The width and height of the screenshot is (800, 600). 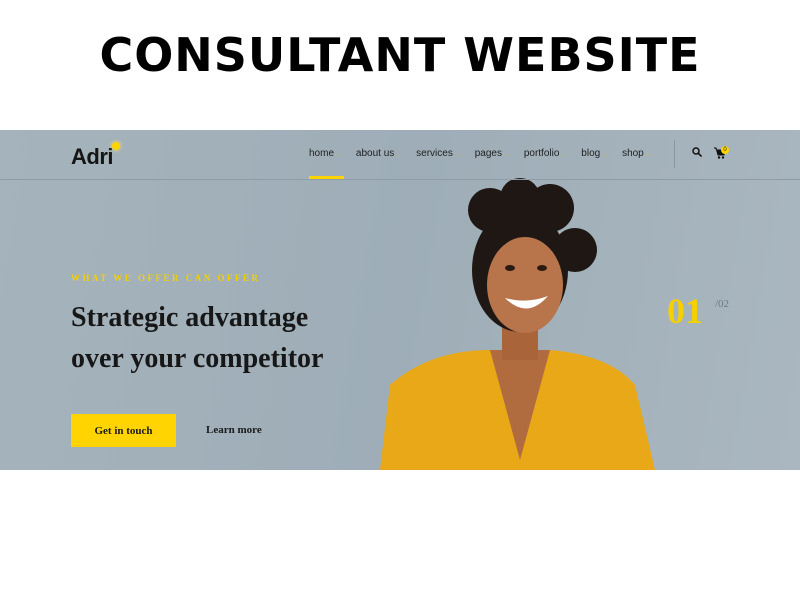 I want to click on nav-label: services, so click(x=434, y=153).